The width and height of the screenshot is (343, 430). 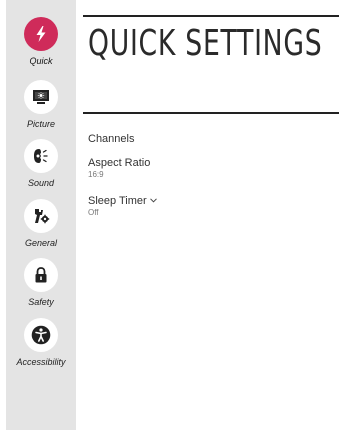 What do you see at coordinates (41, 97) in the screenshot?
I see `picture-icon` at bounding box center [41, 97].